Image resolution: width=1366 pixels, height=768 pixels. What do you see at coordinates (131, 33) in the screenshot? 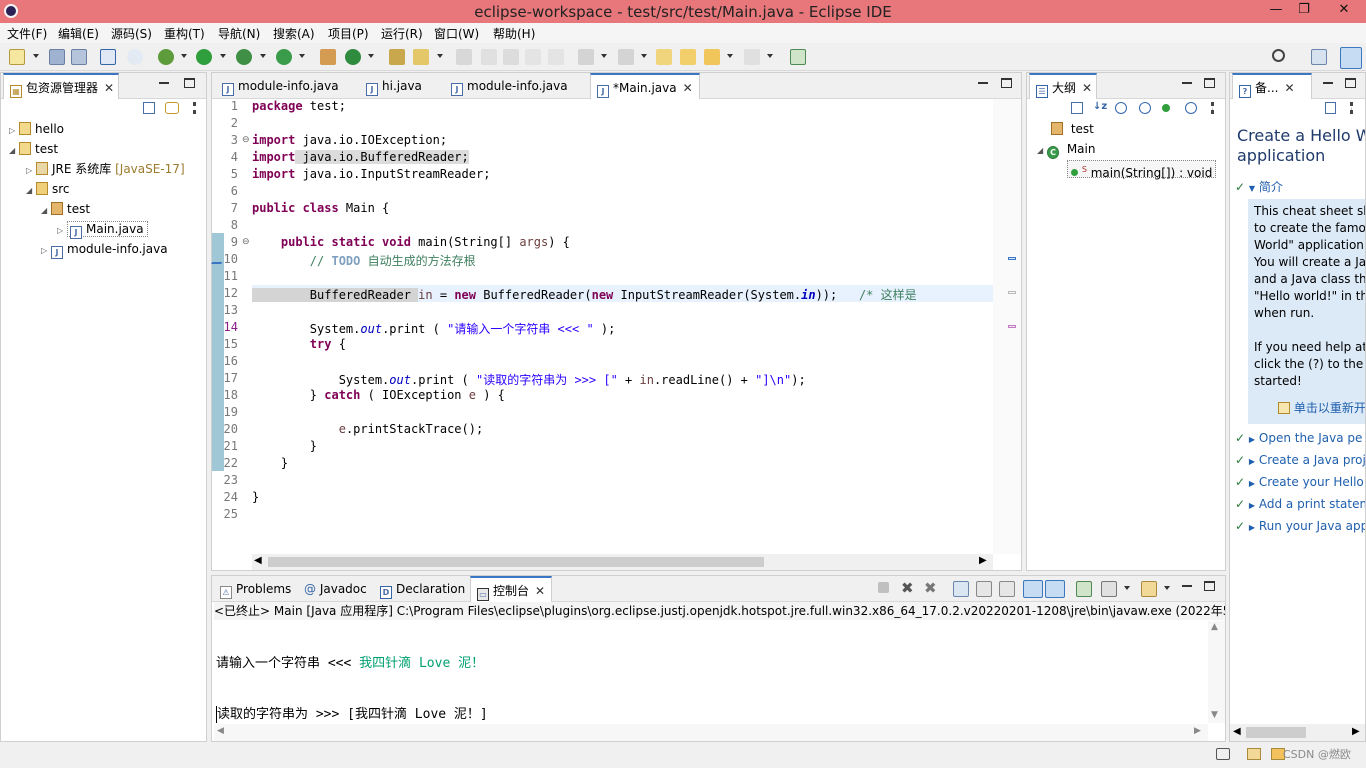
I see `menu-source: 源码(S)` at bounding box center [131, 33].